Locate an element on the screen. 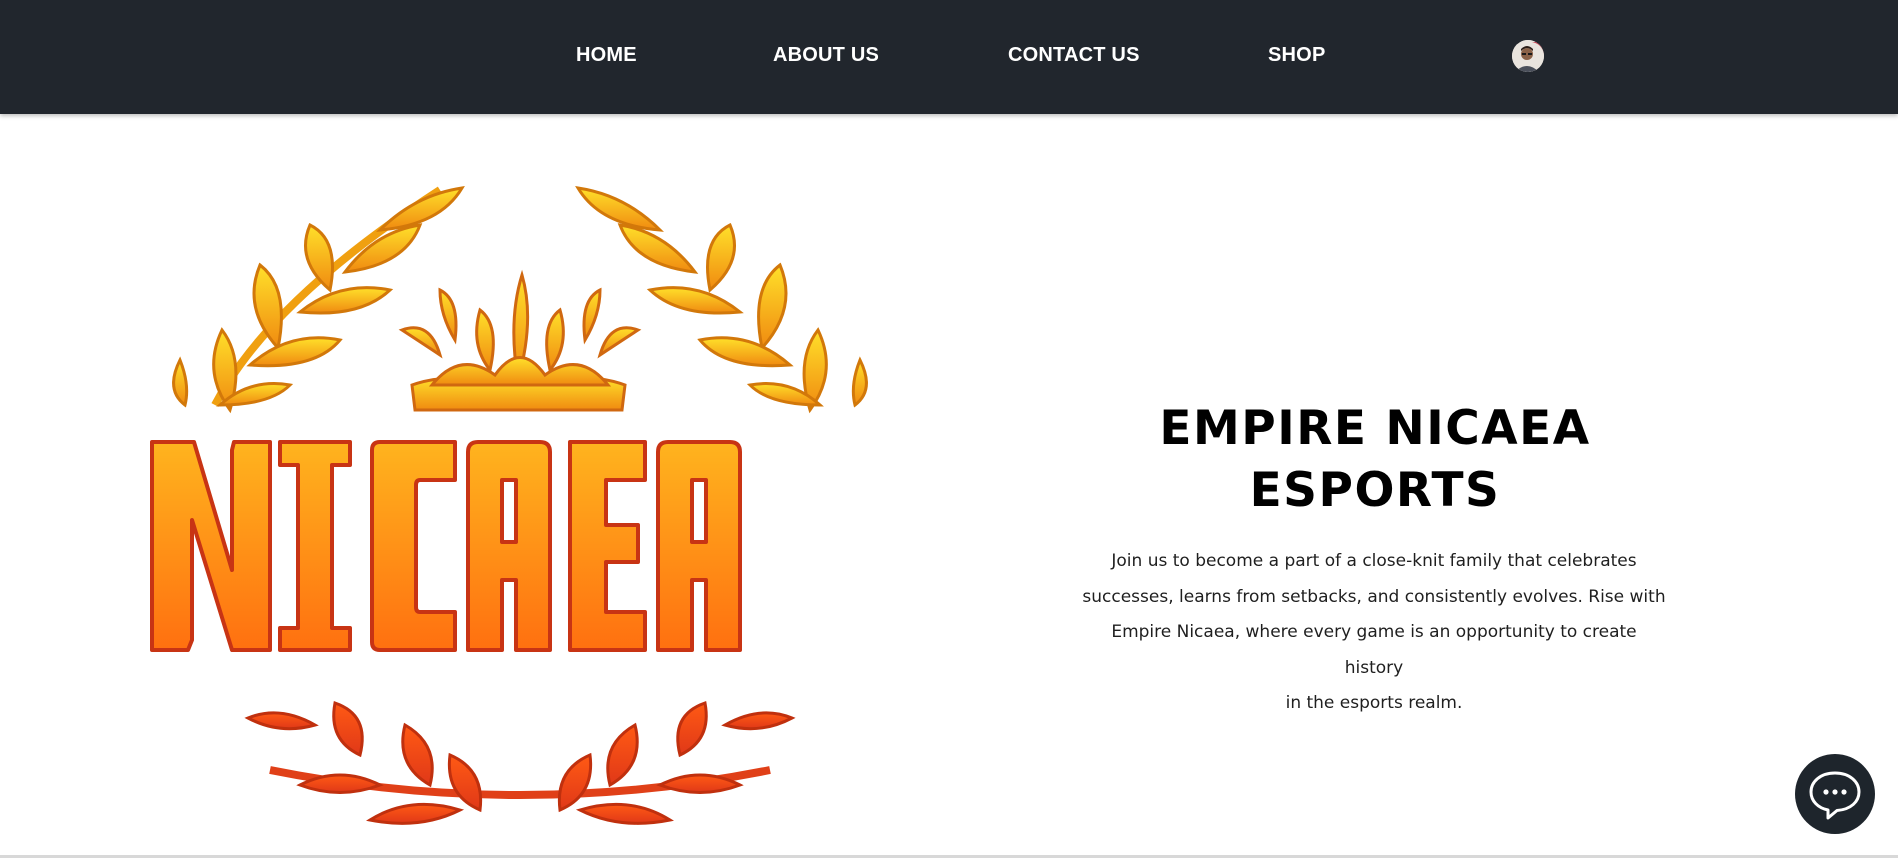  chat-bubble-icon is located at coordinates (1835, 795).